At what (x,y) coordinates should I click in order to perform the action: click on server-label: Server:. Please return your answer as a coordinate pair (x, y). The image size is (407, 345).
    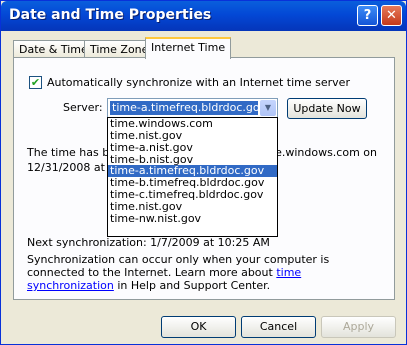
    Looking at the image, I should click on (83, 107).